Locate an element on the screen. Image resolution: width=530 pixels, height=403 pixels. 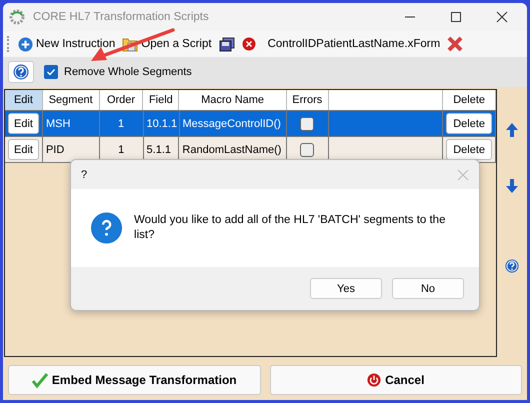
help-button is located at coordinates (21, 72).